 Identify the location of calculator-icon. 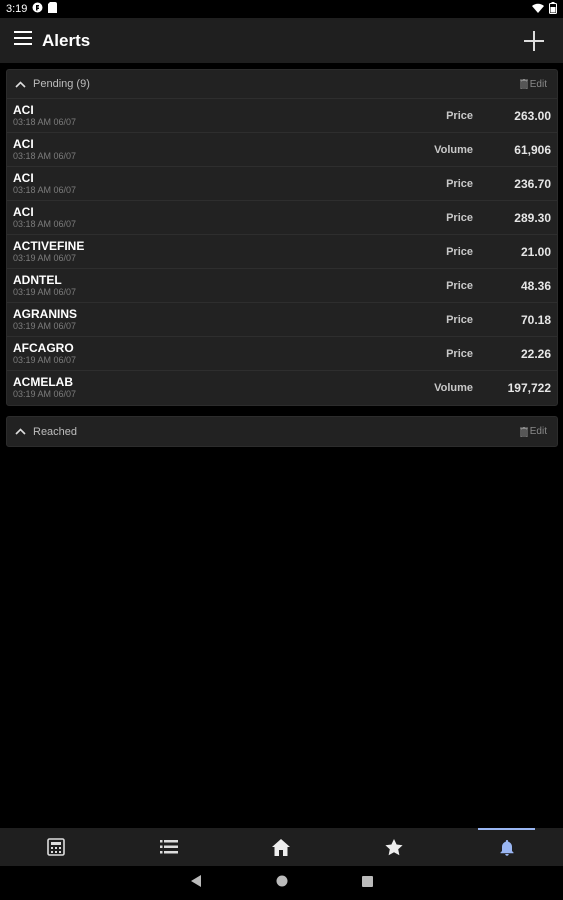
(56, 847).